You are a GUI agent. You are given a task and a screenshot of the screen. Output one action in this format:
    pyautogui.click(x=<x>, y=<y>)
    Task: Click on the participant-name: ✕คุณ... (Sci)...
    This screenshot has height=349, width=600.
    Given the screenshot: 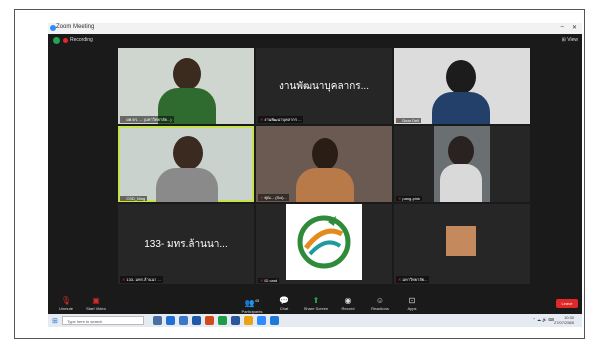 What is the action you would take?
    pyautogui.click(x=273, y=197)
    